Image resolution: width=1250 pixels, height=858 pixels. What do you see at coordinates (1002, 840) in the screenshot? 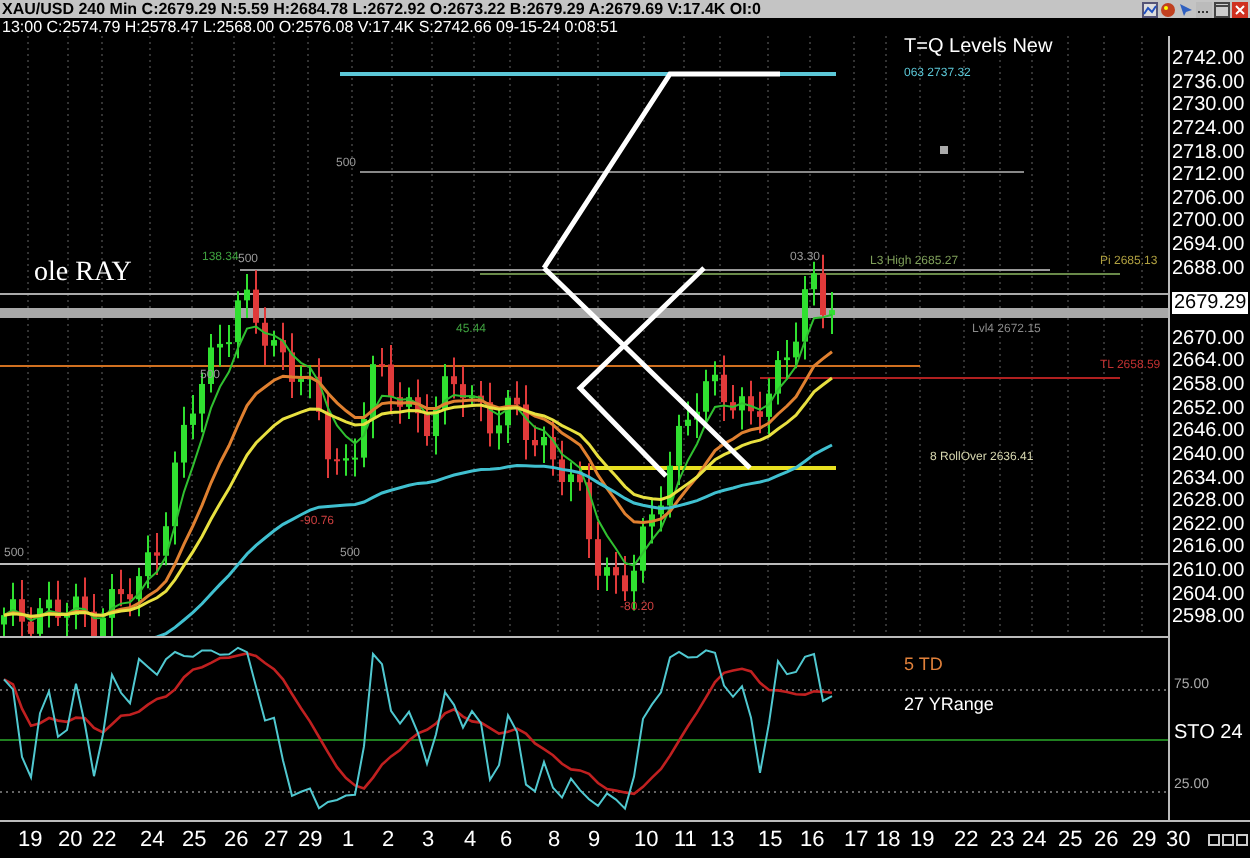
I see `date-tick: 23` at bounding box center [1002, 840].